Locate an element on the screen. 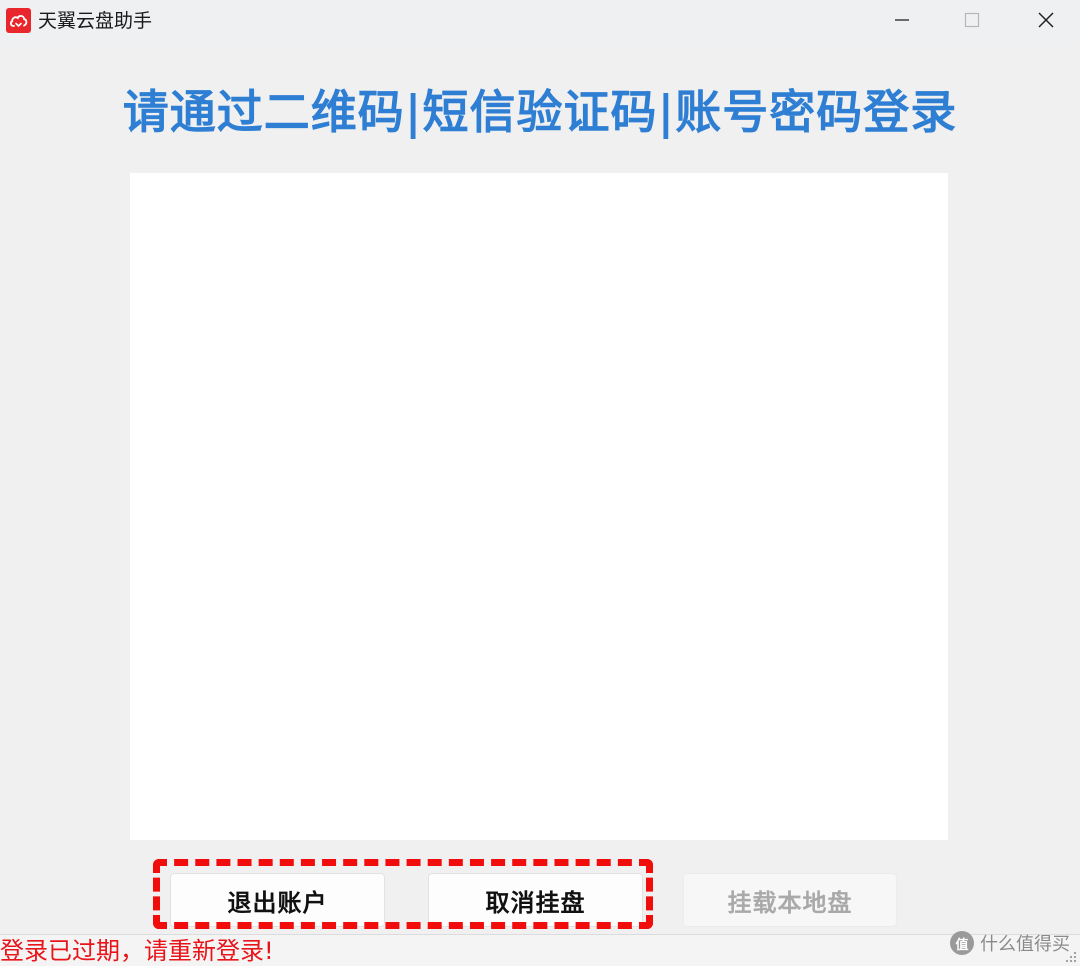 This screenshot has height=966, width=1080. maximize-button is located at coordinates (972, 20).